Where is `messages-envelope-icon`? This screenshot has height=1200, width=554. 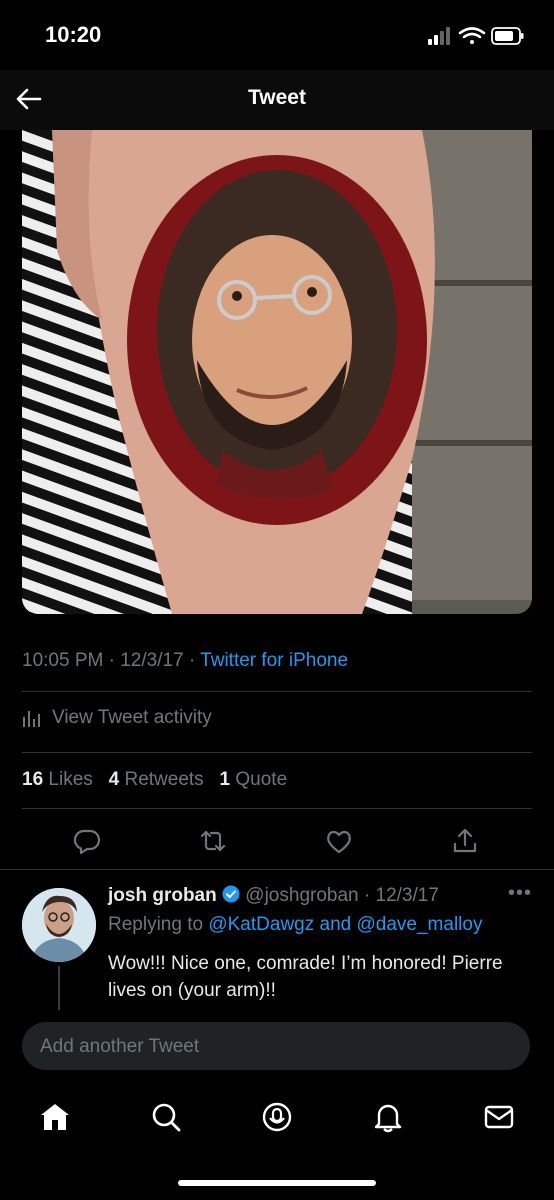 messages-envelope-icon is located at coordinates (499, 1117).